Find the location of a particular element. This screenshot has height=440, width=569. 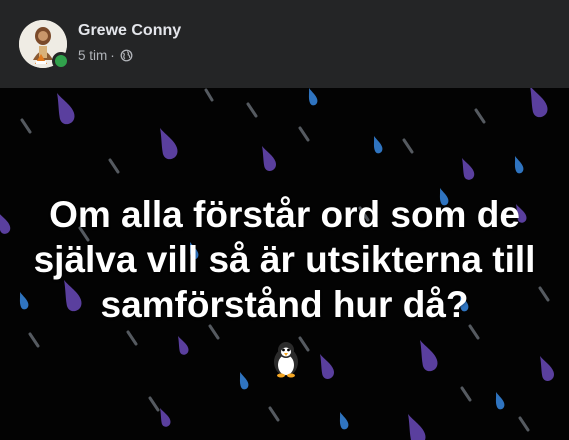

author-avatar-link is located at coordinates (44, 45).